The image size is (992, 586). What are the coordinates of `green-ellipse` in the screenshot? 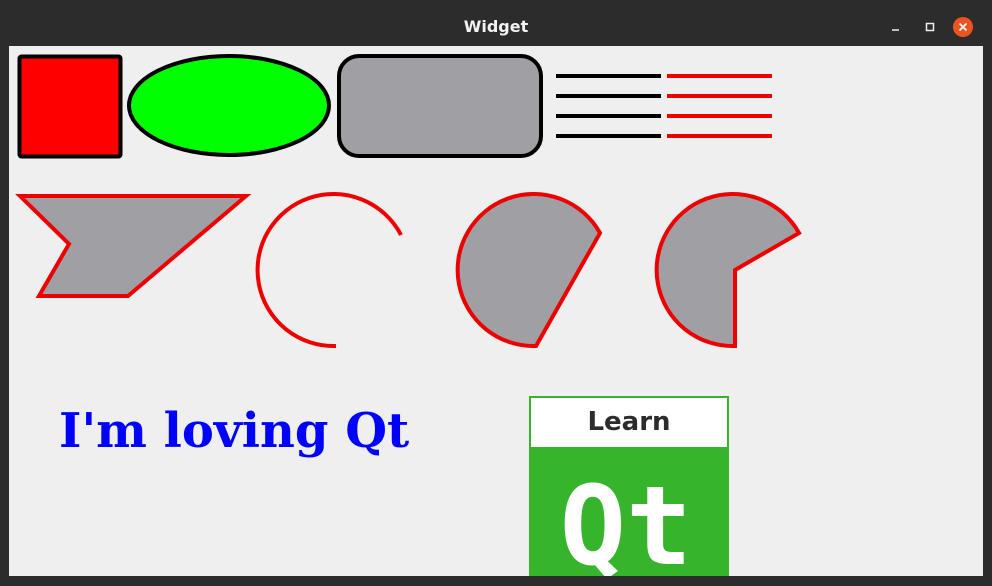 It's located at (229, 105).